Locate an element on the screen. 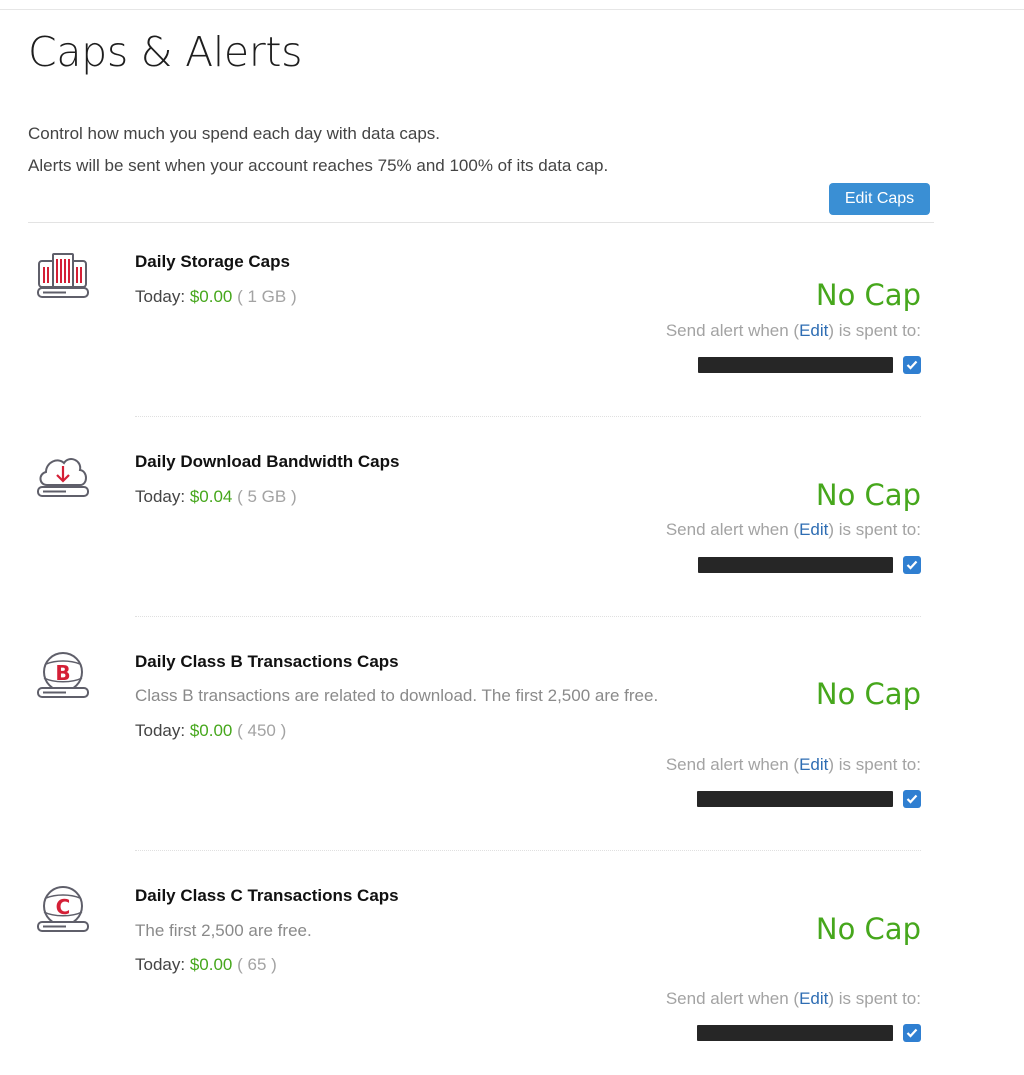 Image resolution: width=1024 pixels, height=1075 pixels. svg-text: C is located at coordinates (63, 907).